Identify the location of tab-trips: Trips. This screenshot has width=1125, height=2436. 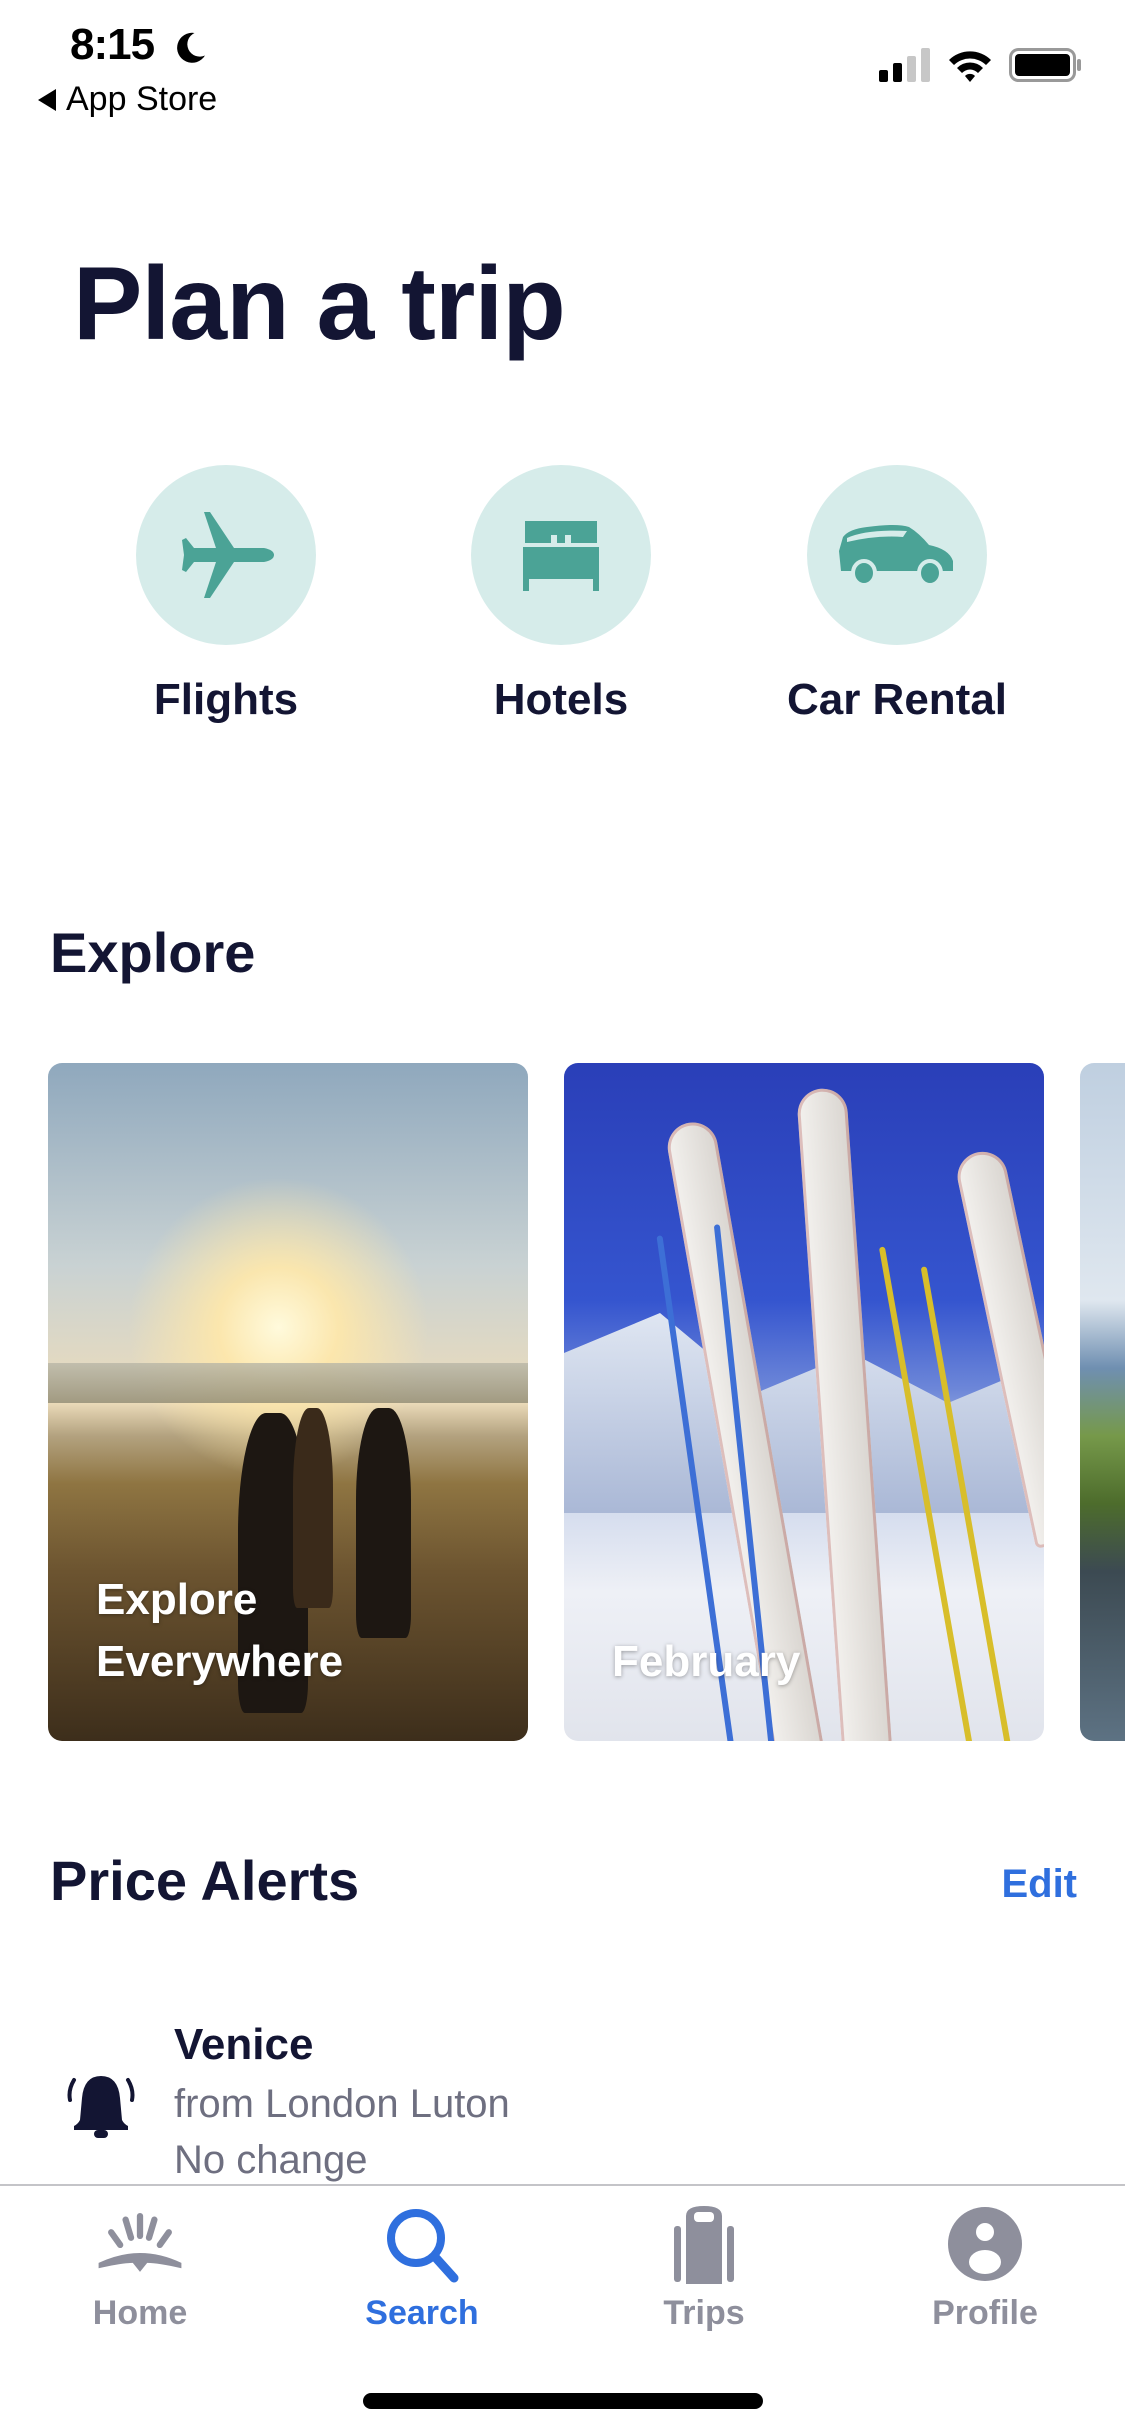
(704, 2268).